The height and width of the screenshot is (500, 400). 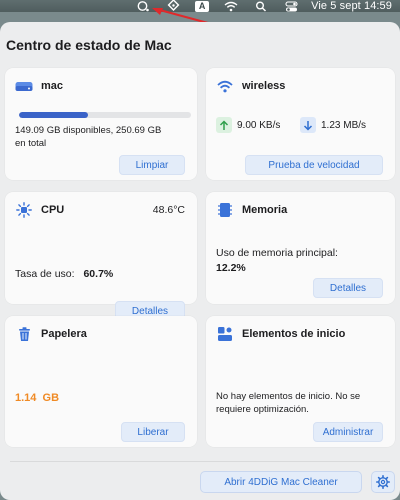 What do you see at coordinates (105, 115) in the screenshot?
I see `storage-usage-bar` at bounding box center [105, 115].